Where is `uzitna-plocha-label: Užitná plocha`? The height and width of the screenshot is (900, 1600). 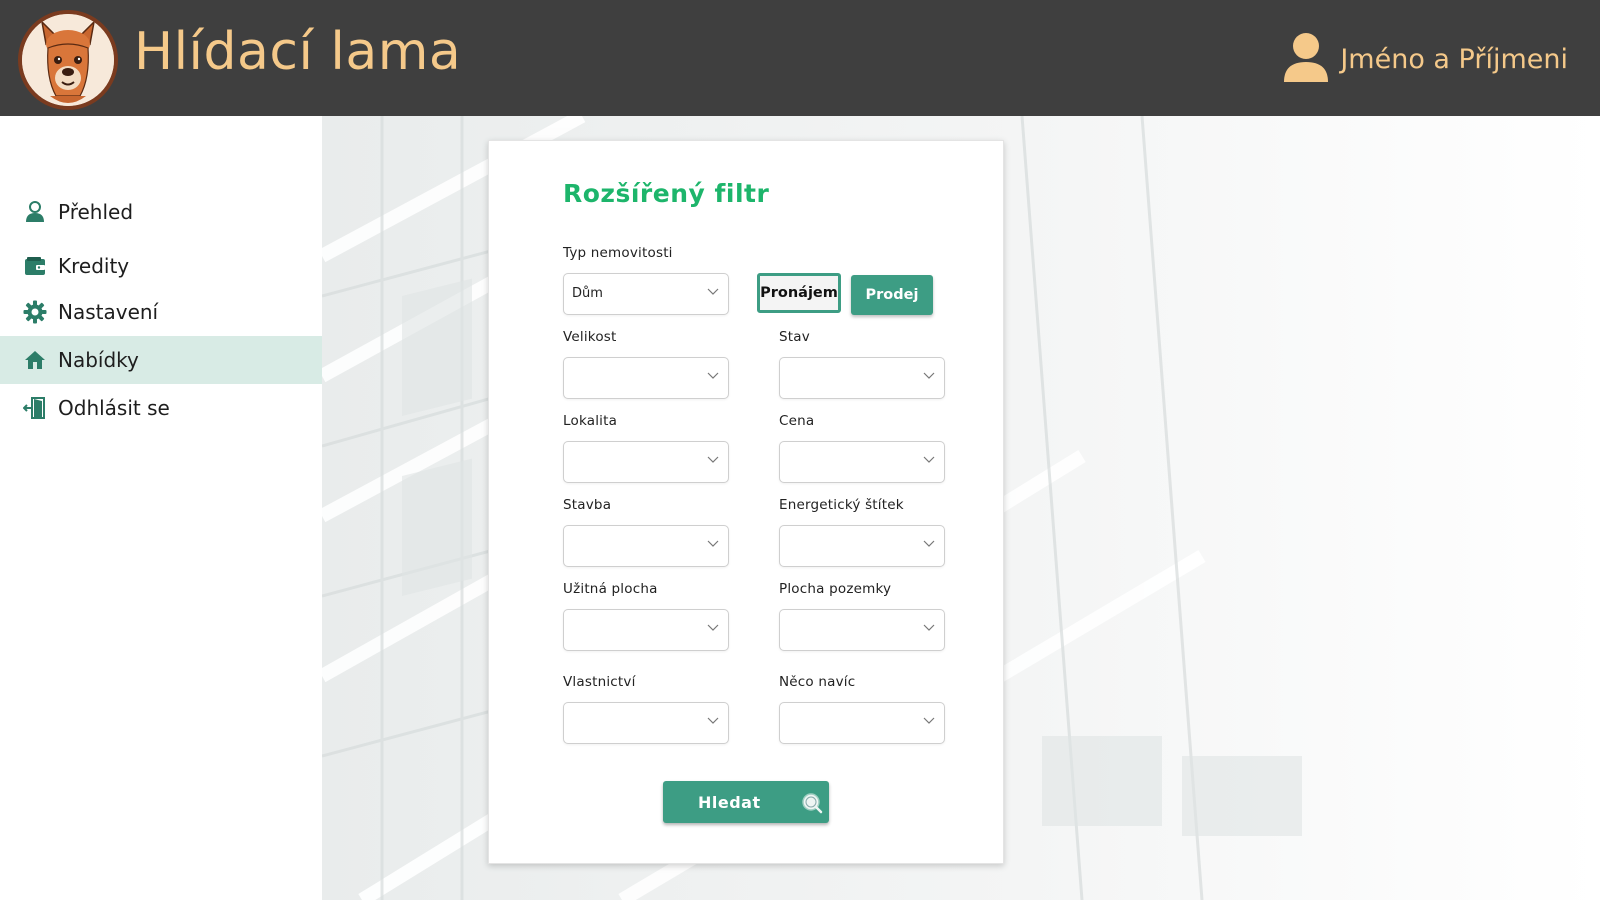
uzitna-plocha-label: Užitná plocha is located at coordinates (610, 589).